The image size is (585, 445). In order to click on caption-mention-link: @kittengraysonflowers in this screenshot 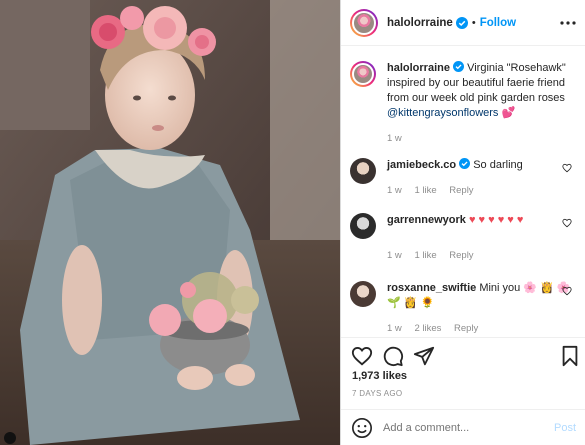, I will do `click(442, 113)`.